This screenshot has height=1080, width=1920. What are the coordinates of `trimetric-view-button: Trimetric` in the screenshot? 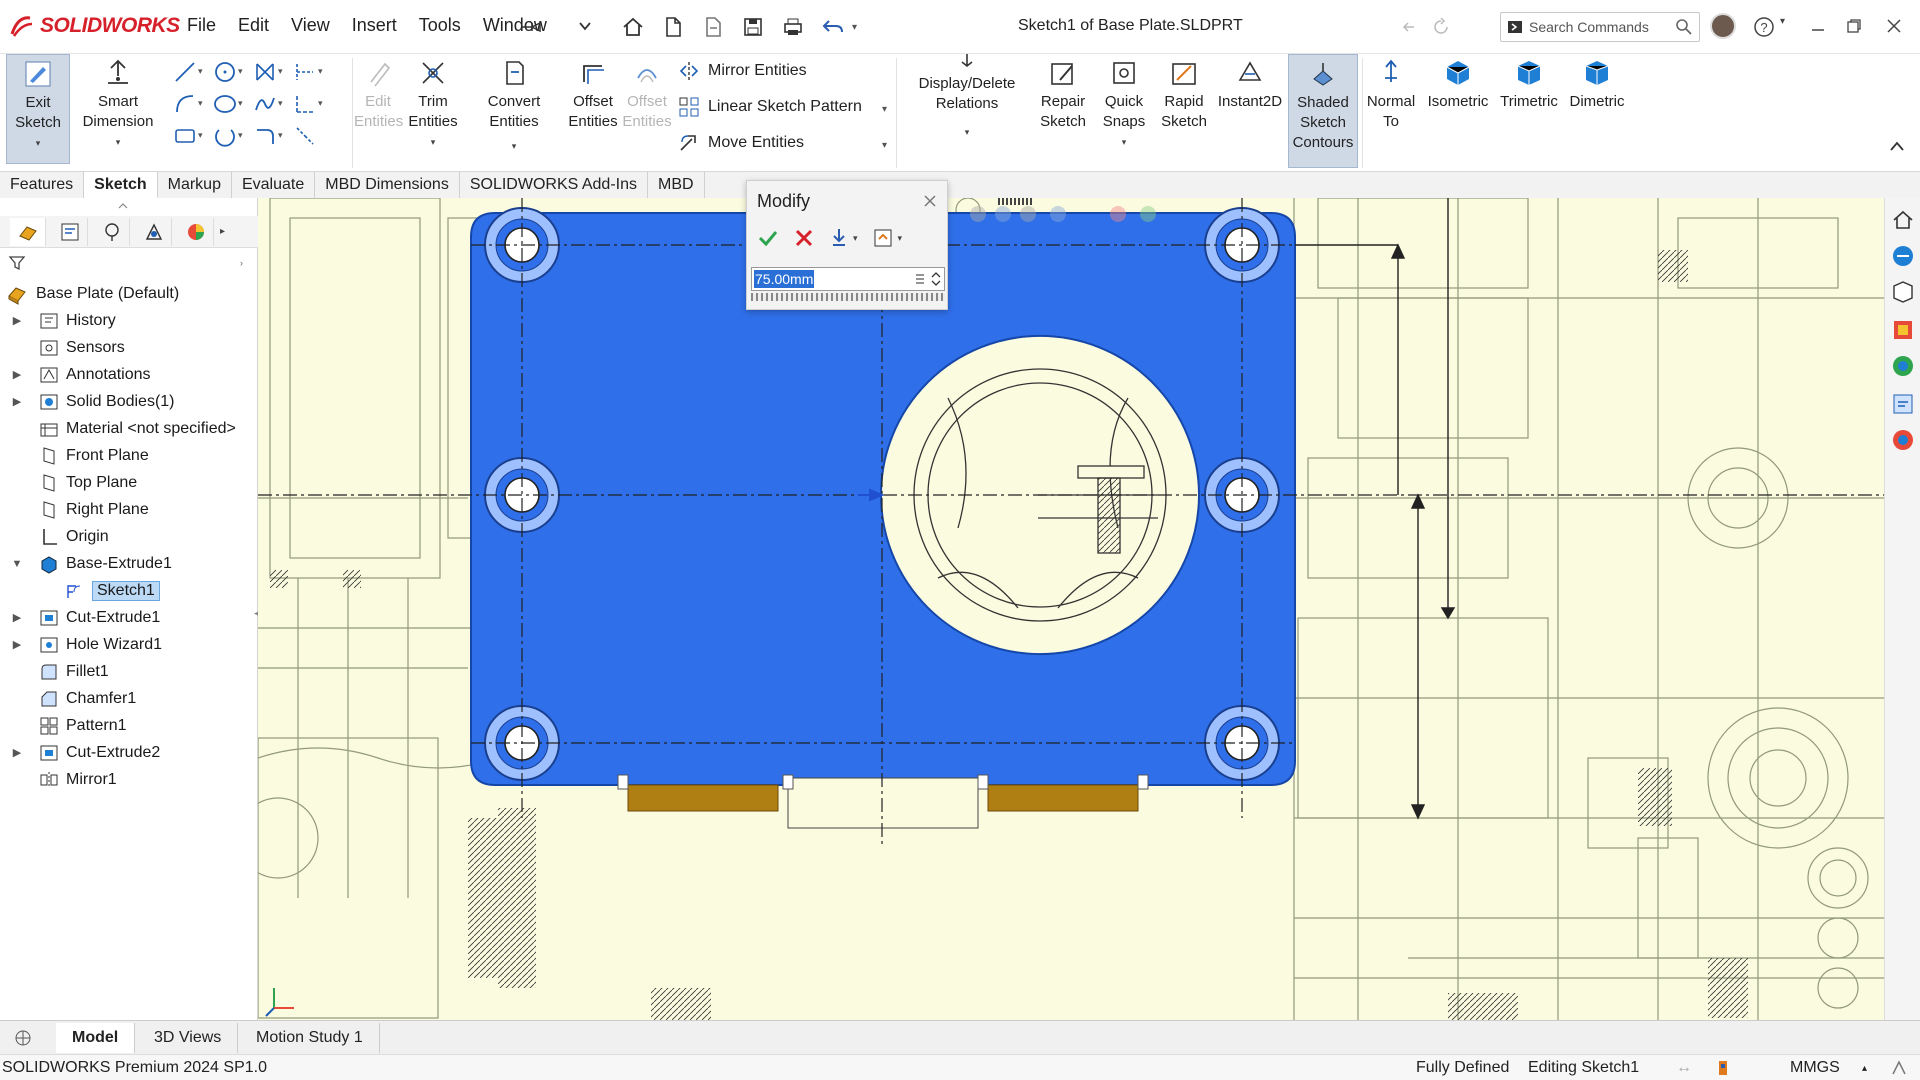 It's located at (1529, 85).